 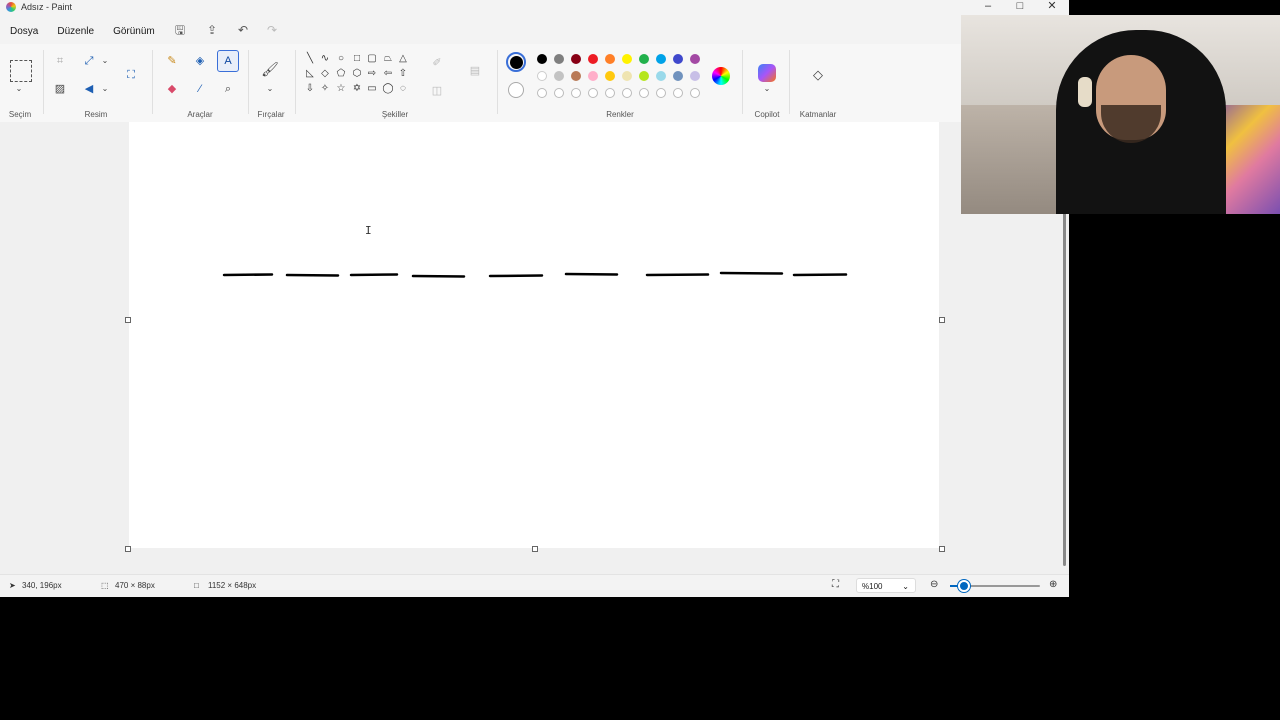 I want to click on rotate-dropdown-icon: ⌄, so click(x=105, y=89).